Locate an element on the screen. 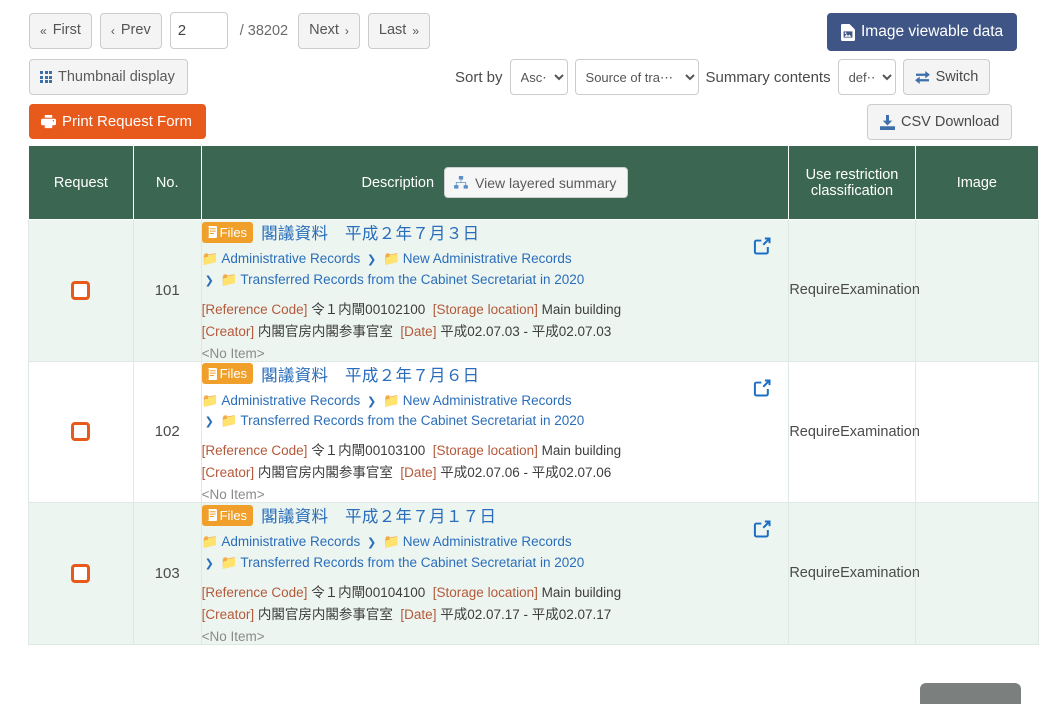 The width and height of the screenshot is (1039, 704). prev-page-button: ‹ Prev is located at coordinates (130, 30).